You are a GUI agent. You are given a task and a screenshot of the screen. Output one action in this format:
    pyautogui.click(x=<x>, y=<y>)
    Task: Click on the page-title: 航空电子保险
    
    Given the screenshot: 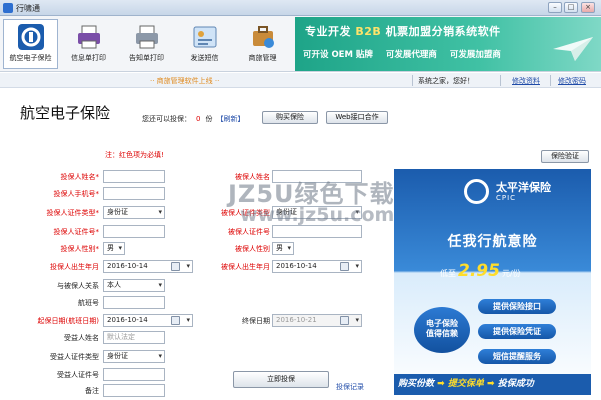 What is the action you would take?
    pyautogui.click(x=65, y=113)
    